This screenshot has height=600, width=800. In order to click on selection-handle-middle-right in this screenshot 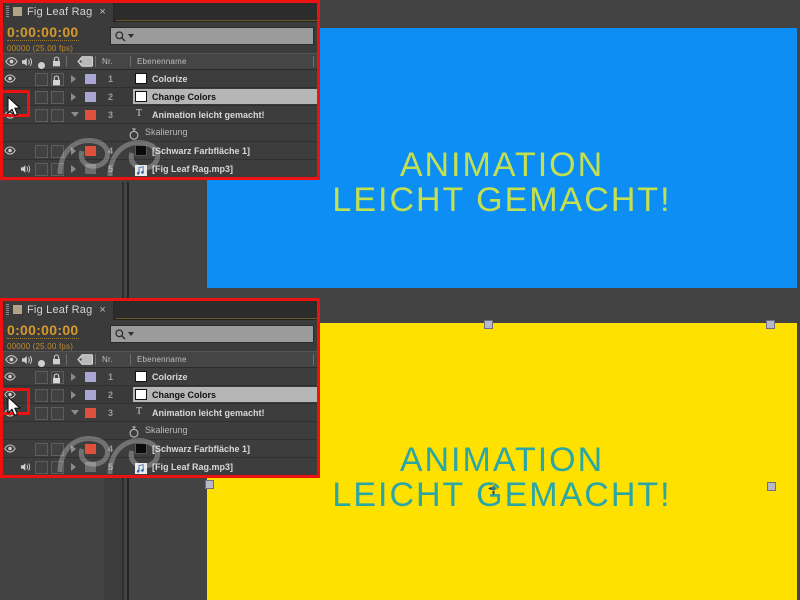, I will do `click(771, 486)`.